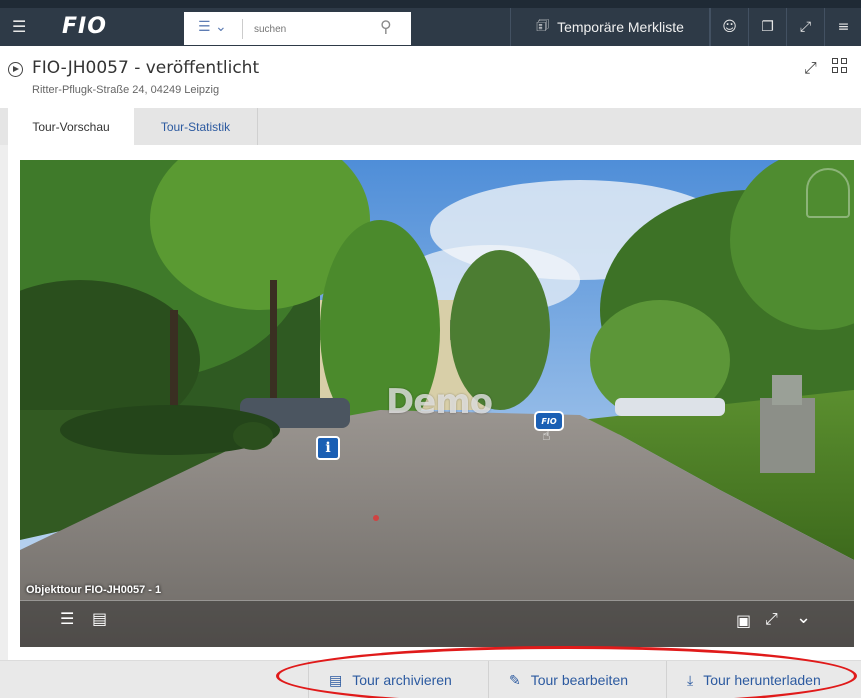 The width and height of the screenshot is (861, 698). I want to click on tab-bar: Tour-Vorschau Tour-Statistik, so click(430, 126).